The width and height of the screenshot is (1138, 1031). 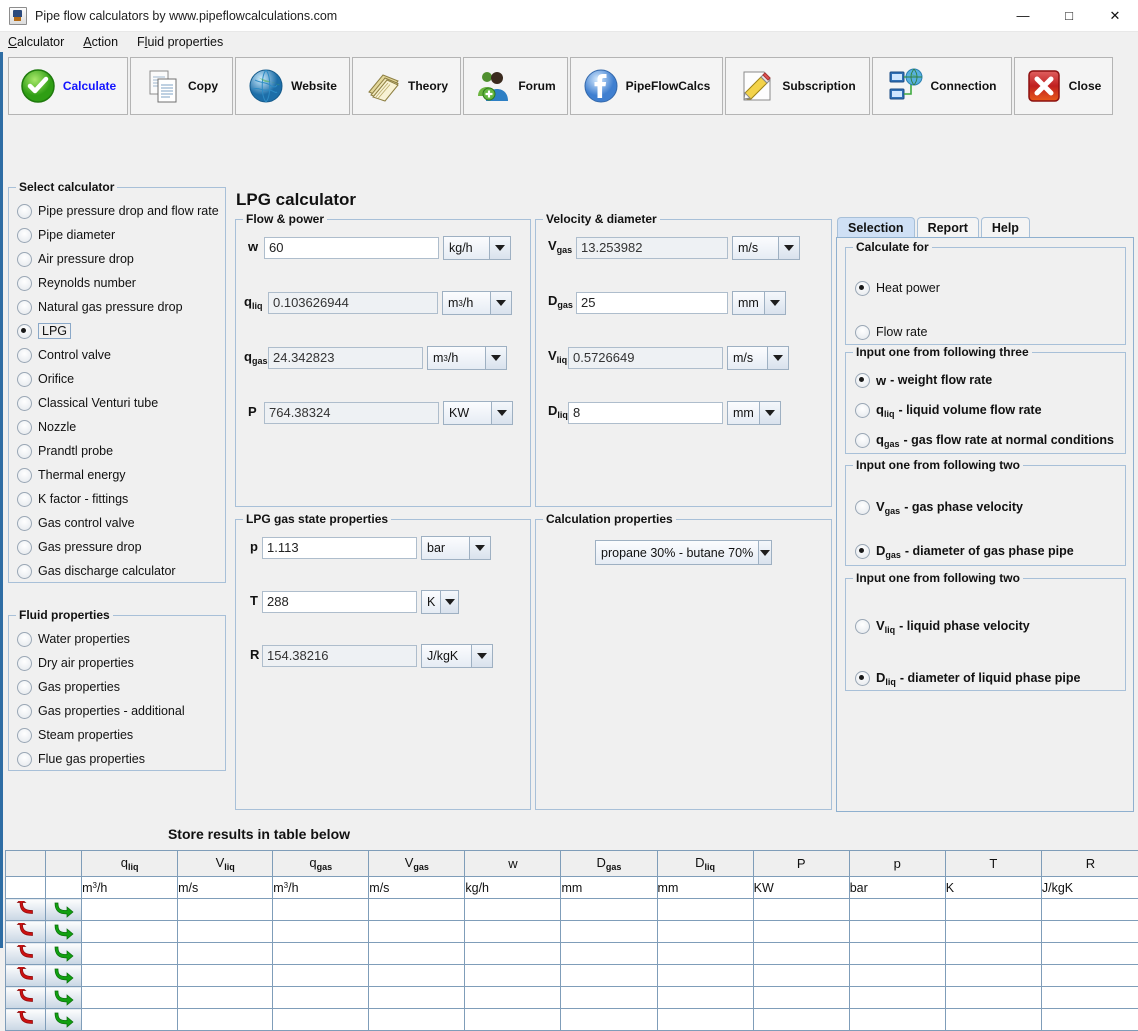 I want to click on radio-nozzle: Nozzle, so click(x=119, y=427).